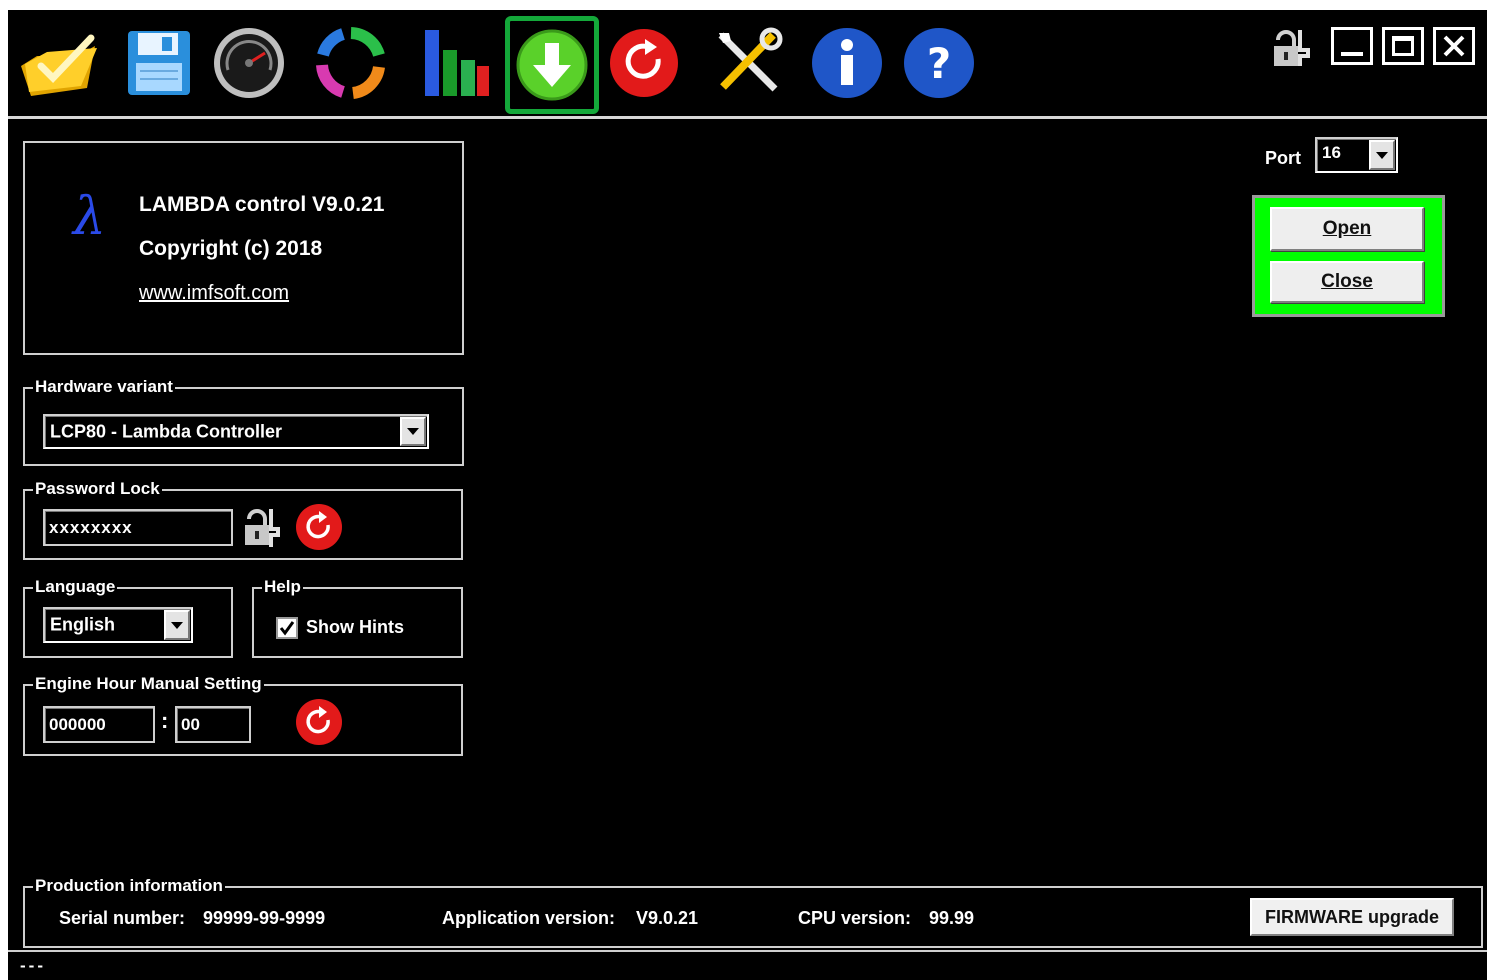 The width and height of the screenshot is (1487, 980). What do you see at coordinates (166, 431) in the screenshot?
I see `hardware-variant-value: LCP80 - Lambda Controller` at bounding box center [166, 431].